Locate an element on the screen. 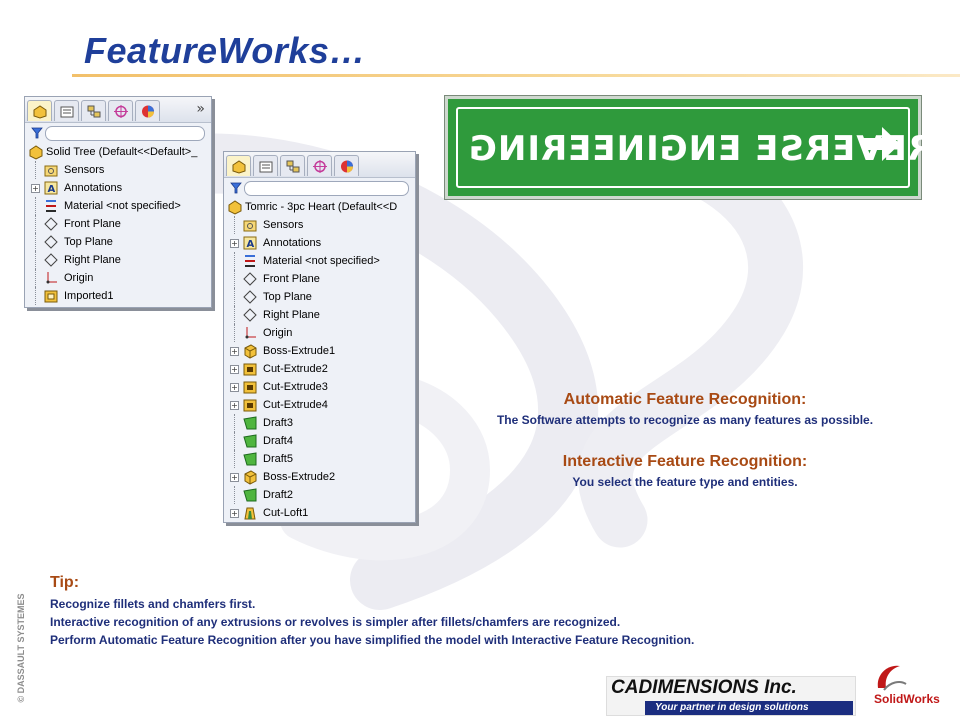  draft-icon is located at coordinates (250, 495).